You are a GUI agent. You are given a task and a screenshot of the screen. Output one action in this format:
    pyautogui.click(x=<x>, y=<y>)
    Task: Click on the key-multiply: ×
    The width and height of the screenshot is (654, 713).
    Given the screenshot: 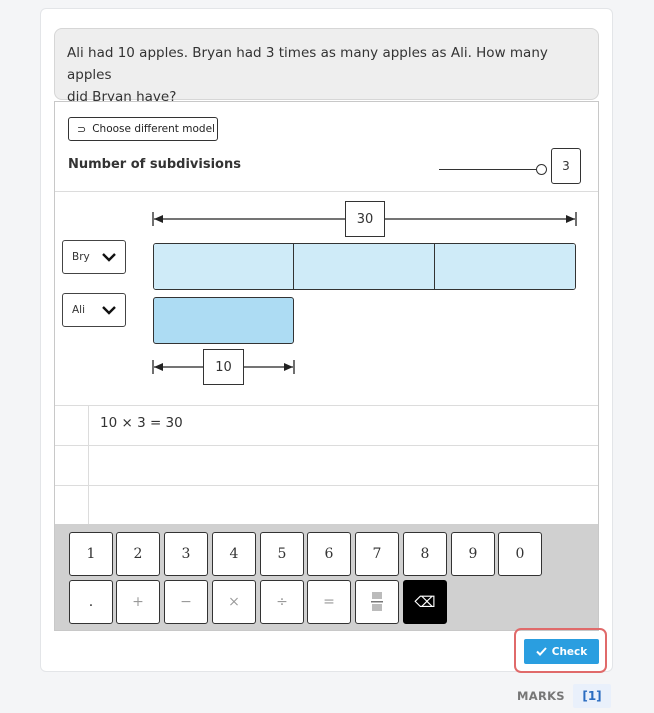 What is the action you would take?
    pyautogui.click(x=234, y=602)
    